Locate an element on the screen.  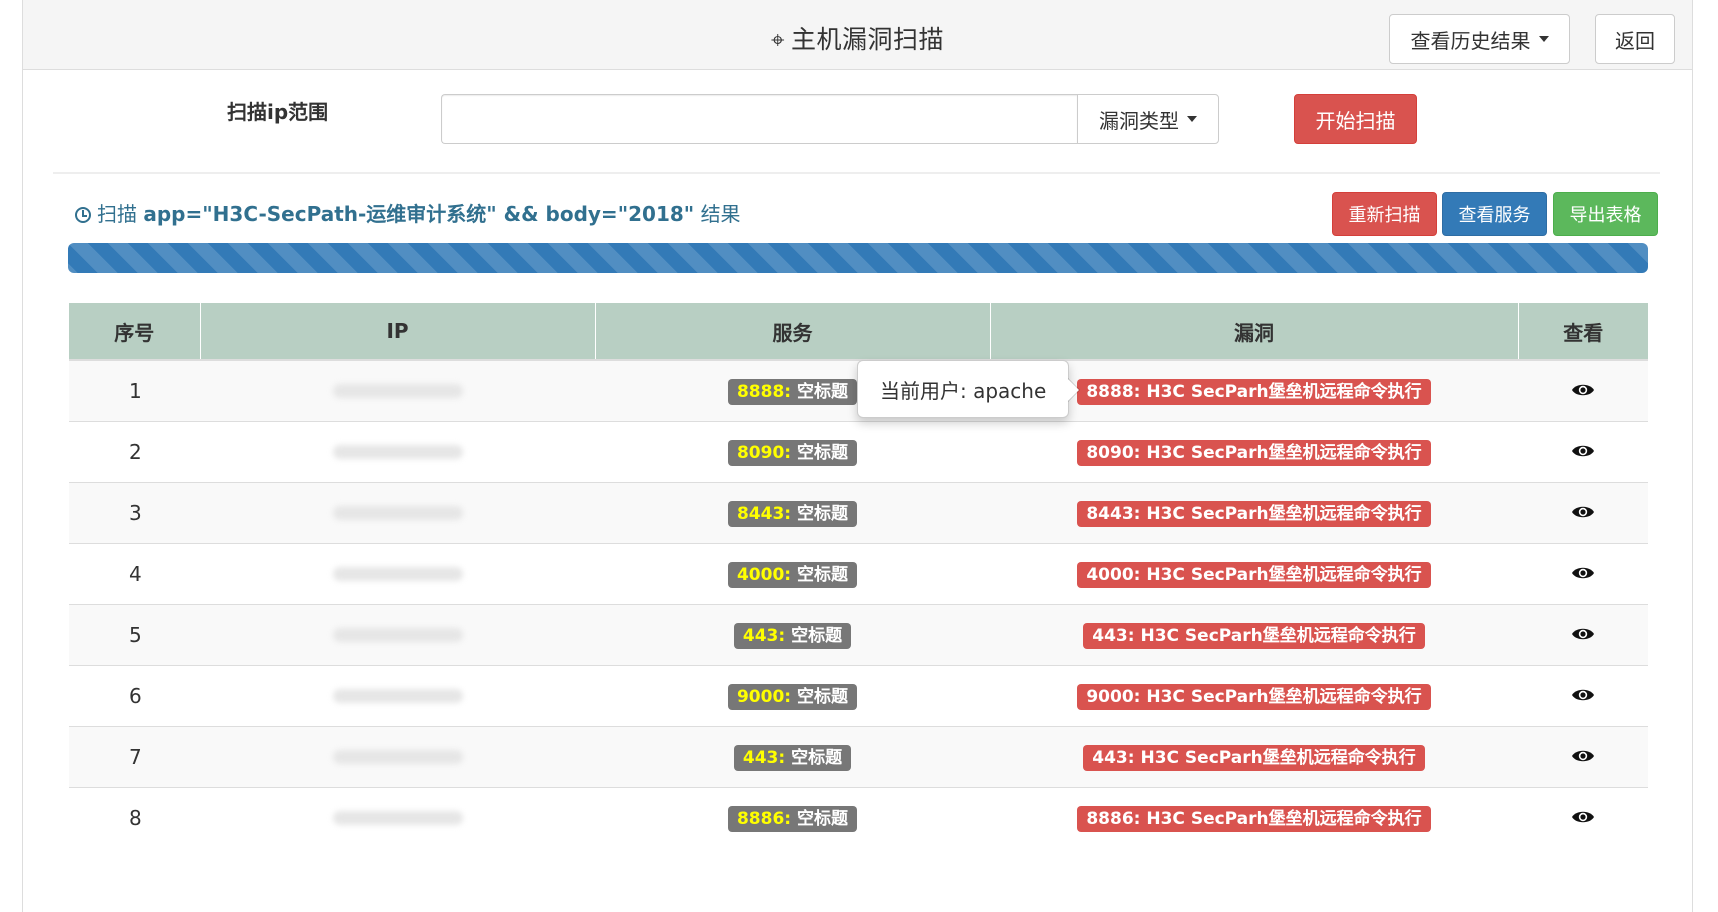
service-label: 9000: 空标题 is located at coordinates (792, 696).